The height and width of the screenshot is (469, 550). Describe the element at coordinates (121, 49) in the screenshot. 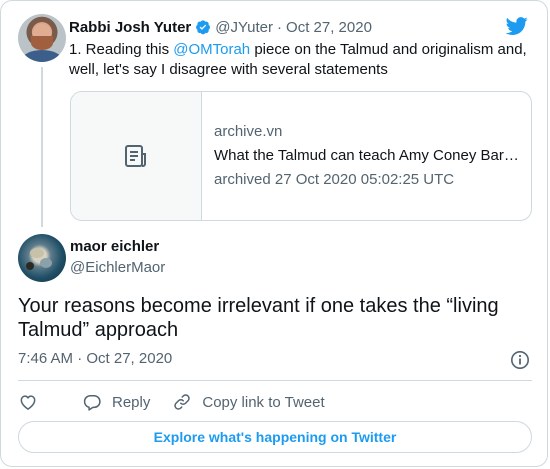

I see `tweet-text-start: 1. Reading this` at that location.